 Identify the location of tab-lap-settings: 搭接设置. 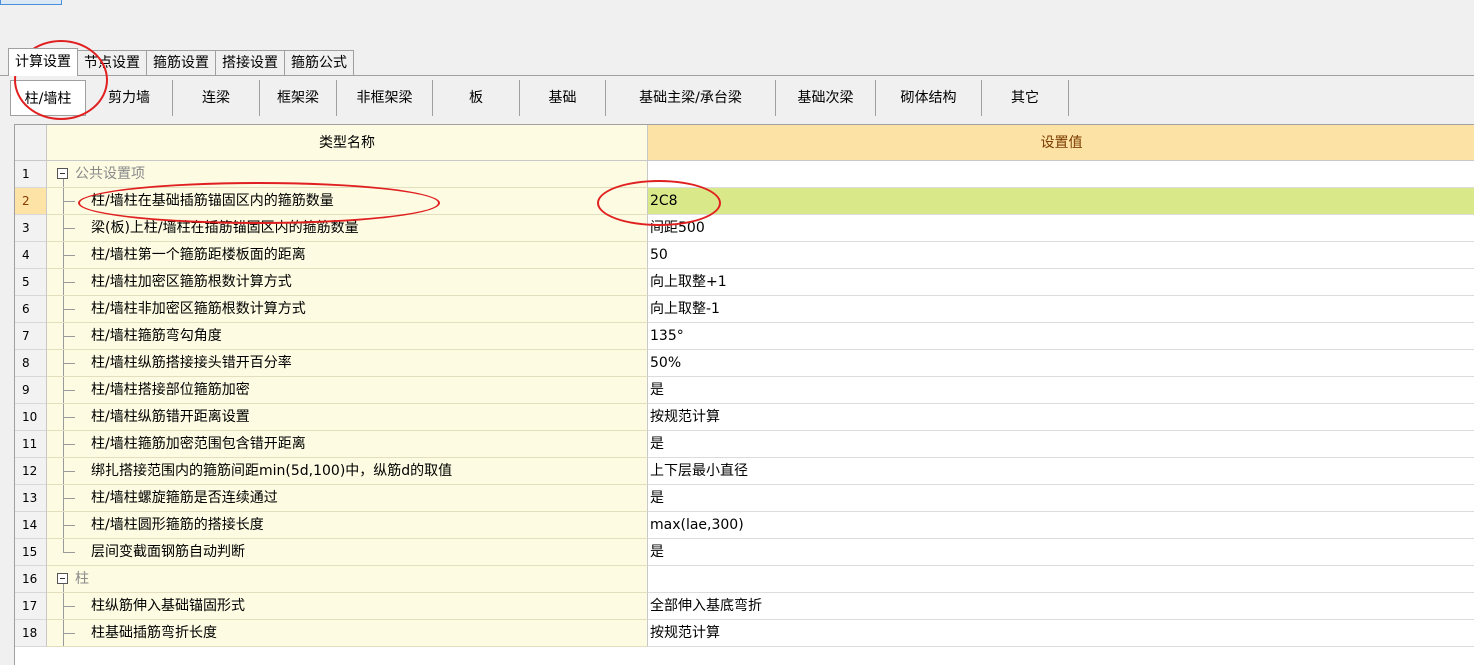
(250, 63).